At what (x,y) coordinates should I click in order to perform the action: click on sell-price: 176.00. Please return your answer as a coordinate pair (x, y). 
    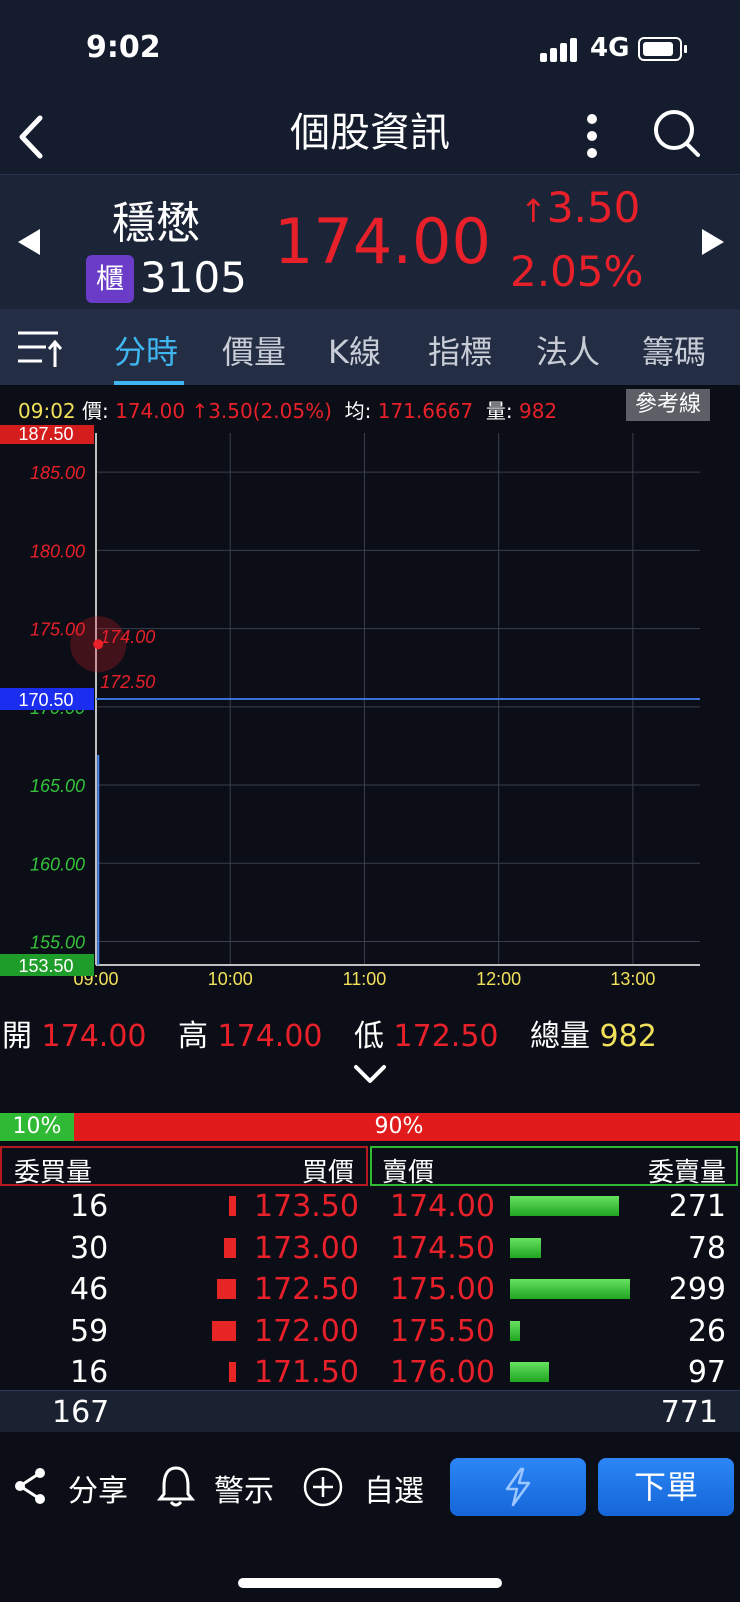
    Looking at the image, I should click on (442, 1372).